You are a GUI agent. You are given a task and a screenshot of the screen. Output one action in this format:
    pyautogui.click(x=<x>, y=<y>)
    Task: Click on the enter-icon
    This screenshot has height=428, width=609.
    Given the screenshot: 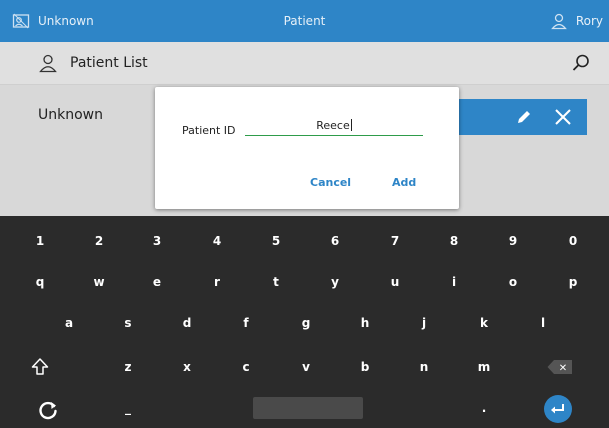 What is the action you would take?
    pyautogui.click(x=557, y=409)
    